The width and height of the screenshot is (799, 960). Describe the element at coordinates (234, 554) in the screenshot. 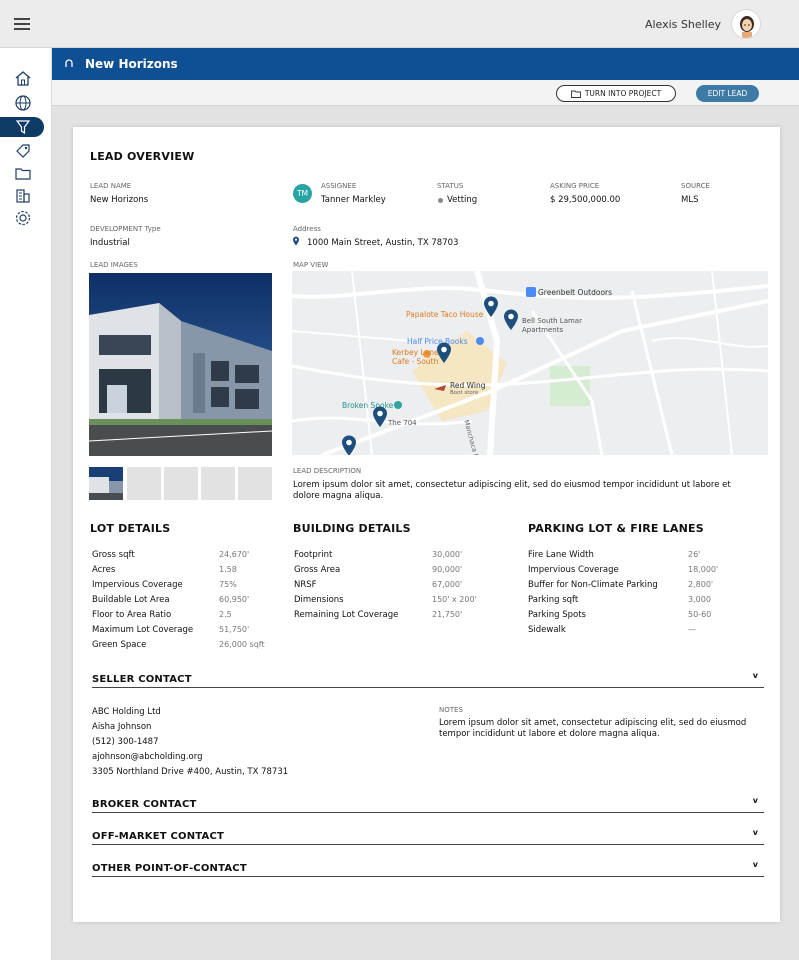

I see `lot-details-row-value: 24,670'` at that location.